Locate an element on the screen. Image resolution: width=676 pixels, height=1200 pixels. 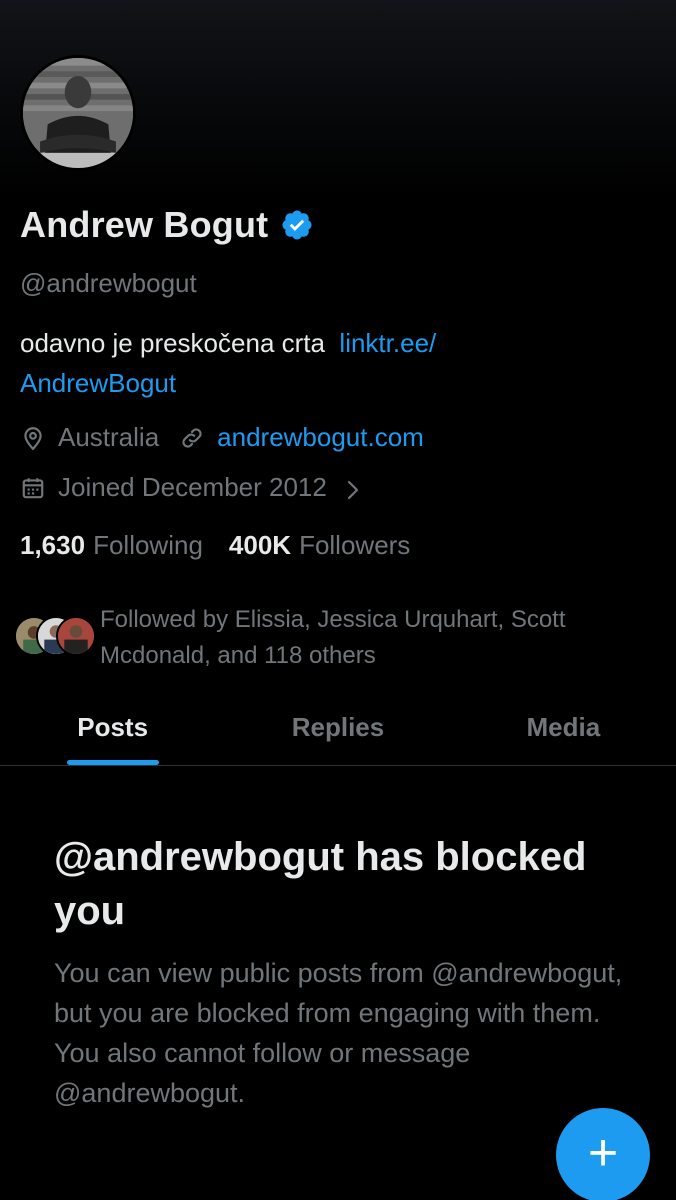
profile-joined-date: Joined December 2012 is located at coordinates (192, 487).